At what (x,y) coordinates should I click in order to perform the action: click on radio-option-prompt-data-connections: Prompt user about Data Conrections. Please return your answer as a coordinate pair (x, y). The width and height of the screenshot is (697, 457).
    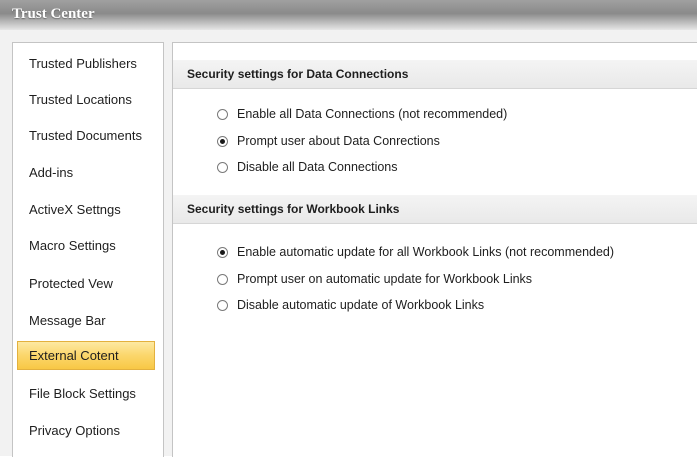
    Looking at the image, I should click on (328, 141).